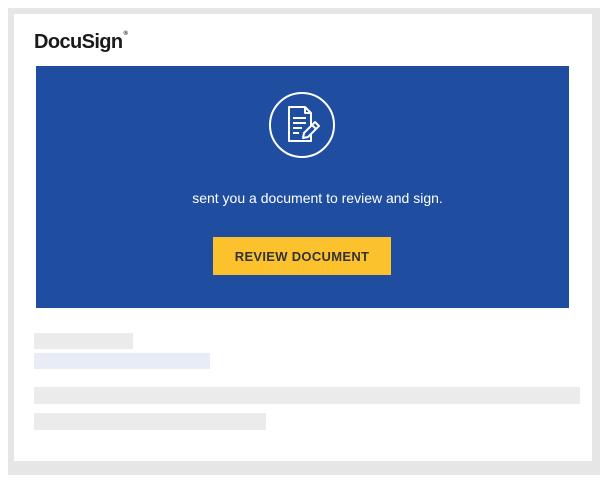 This screenshot has width=606, height=481. Describe the element at coordinates (78, 42) in the screenshot. I see `brand-name: DocuSign` at that location.